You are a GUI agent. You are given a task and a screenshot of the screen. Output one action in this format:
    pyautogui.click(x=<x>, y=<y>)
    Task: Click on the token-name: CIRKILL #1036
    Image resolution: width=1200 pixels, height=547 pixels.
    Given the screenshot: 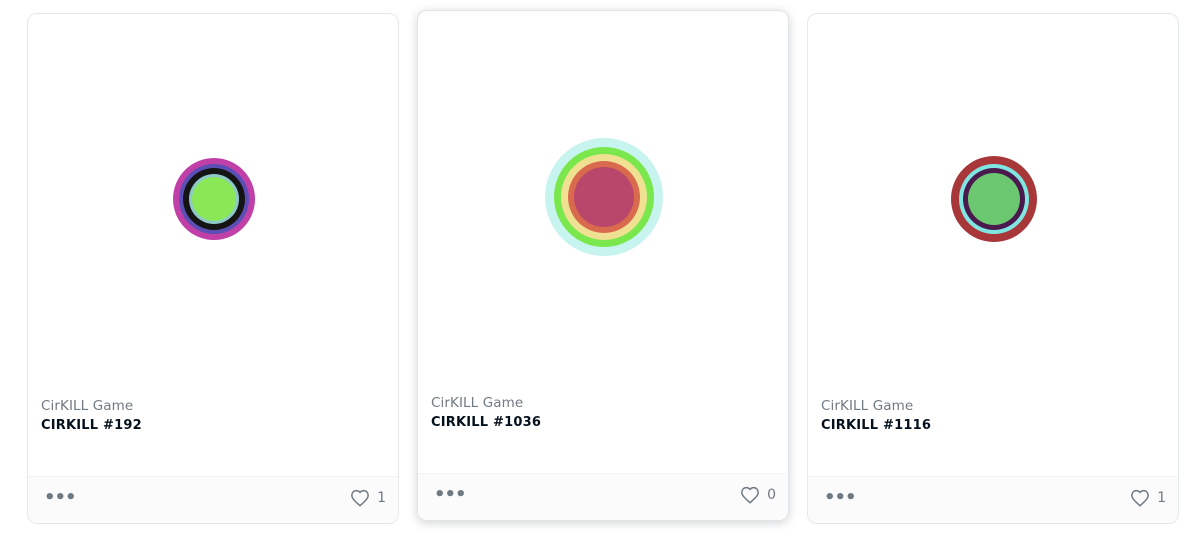 What is the action you would take?
    pyautogui.click(x=486, y=422)
    